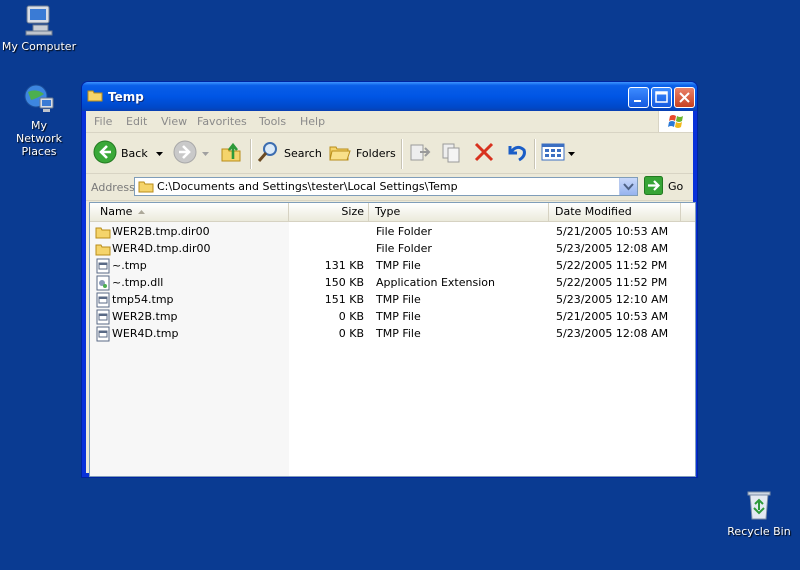 The image size is (800, 570). What do you see at coordinates (268, 153) in the screenshot?
I see `search-icon` at bounding box center [268, 153].